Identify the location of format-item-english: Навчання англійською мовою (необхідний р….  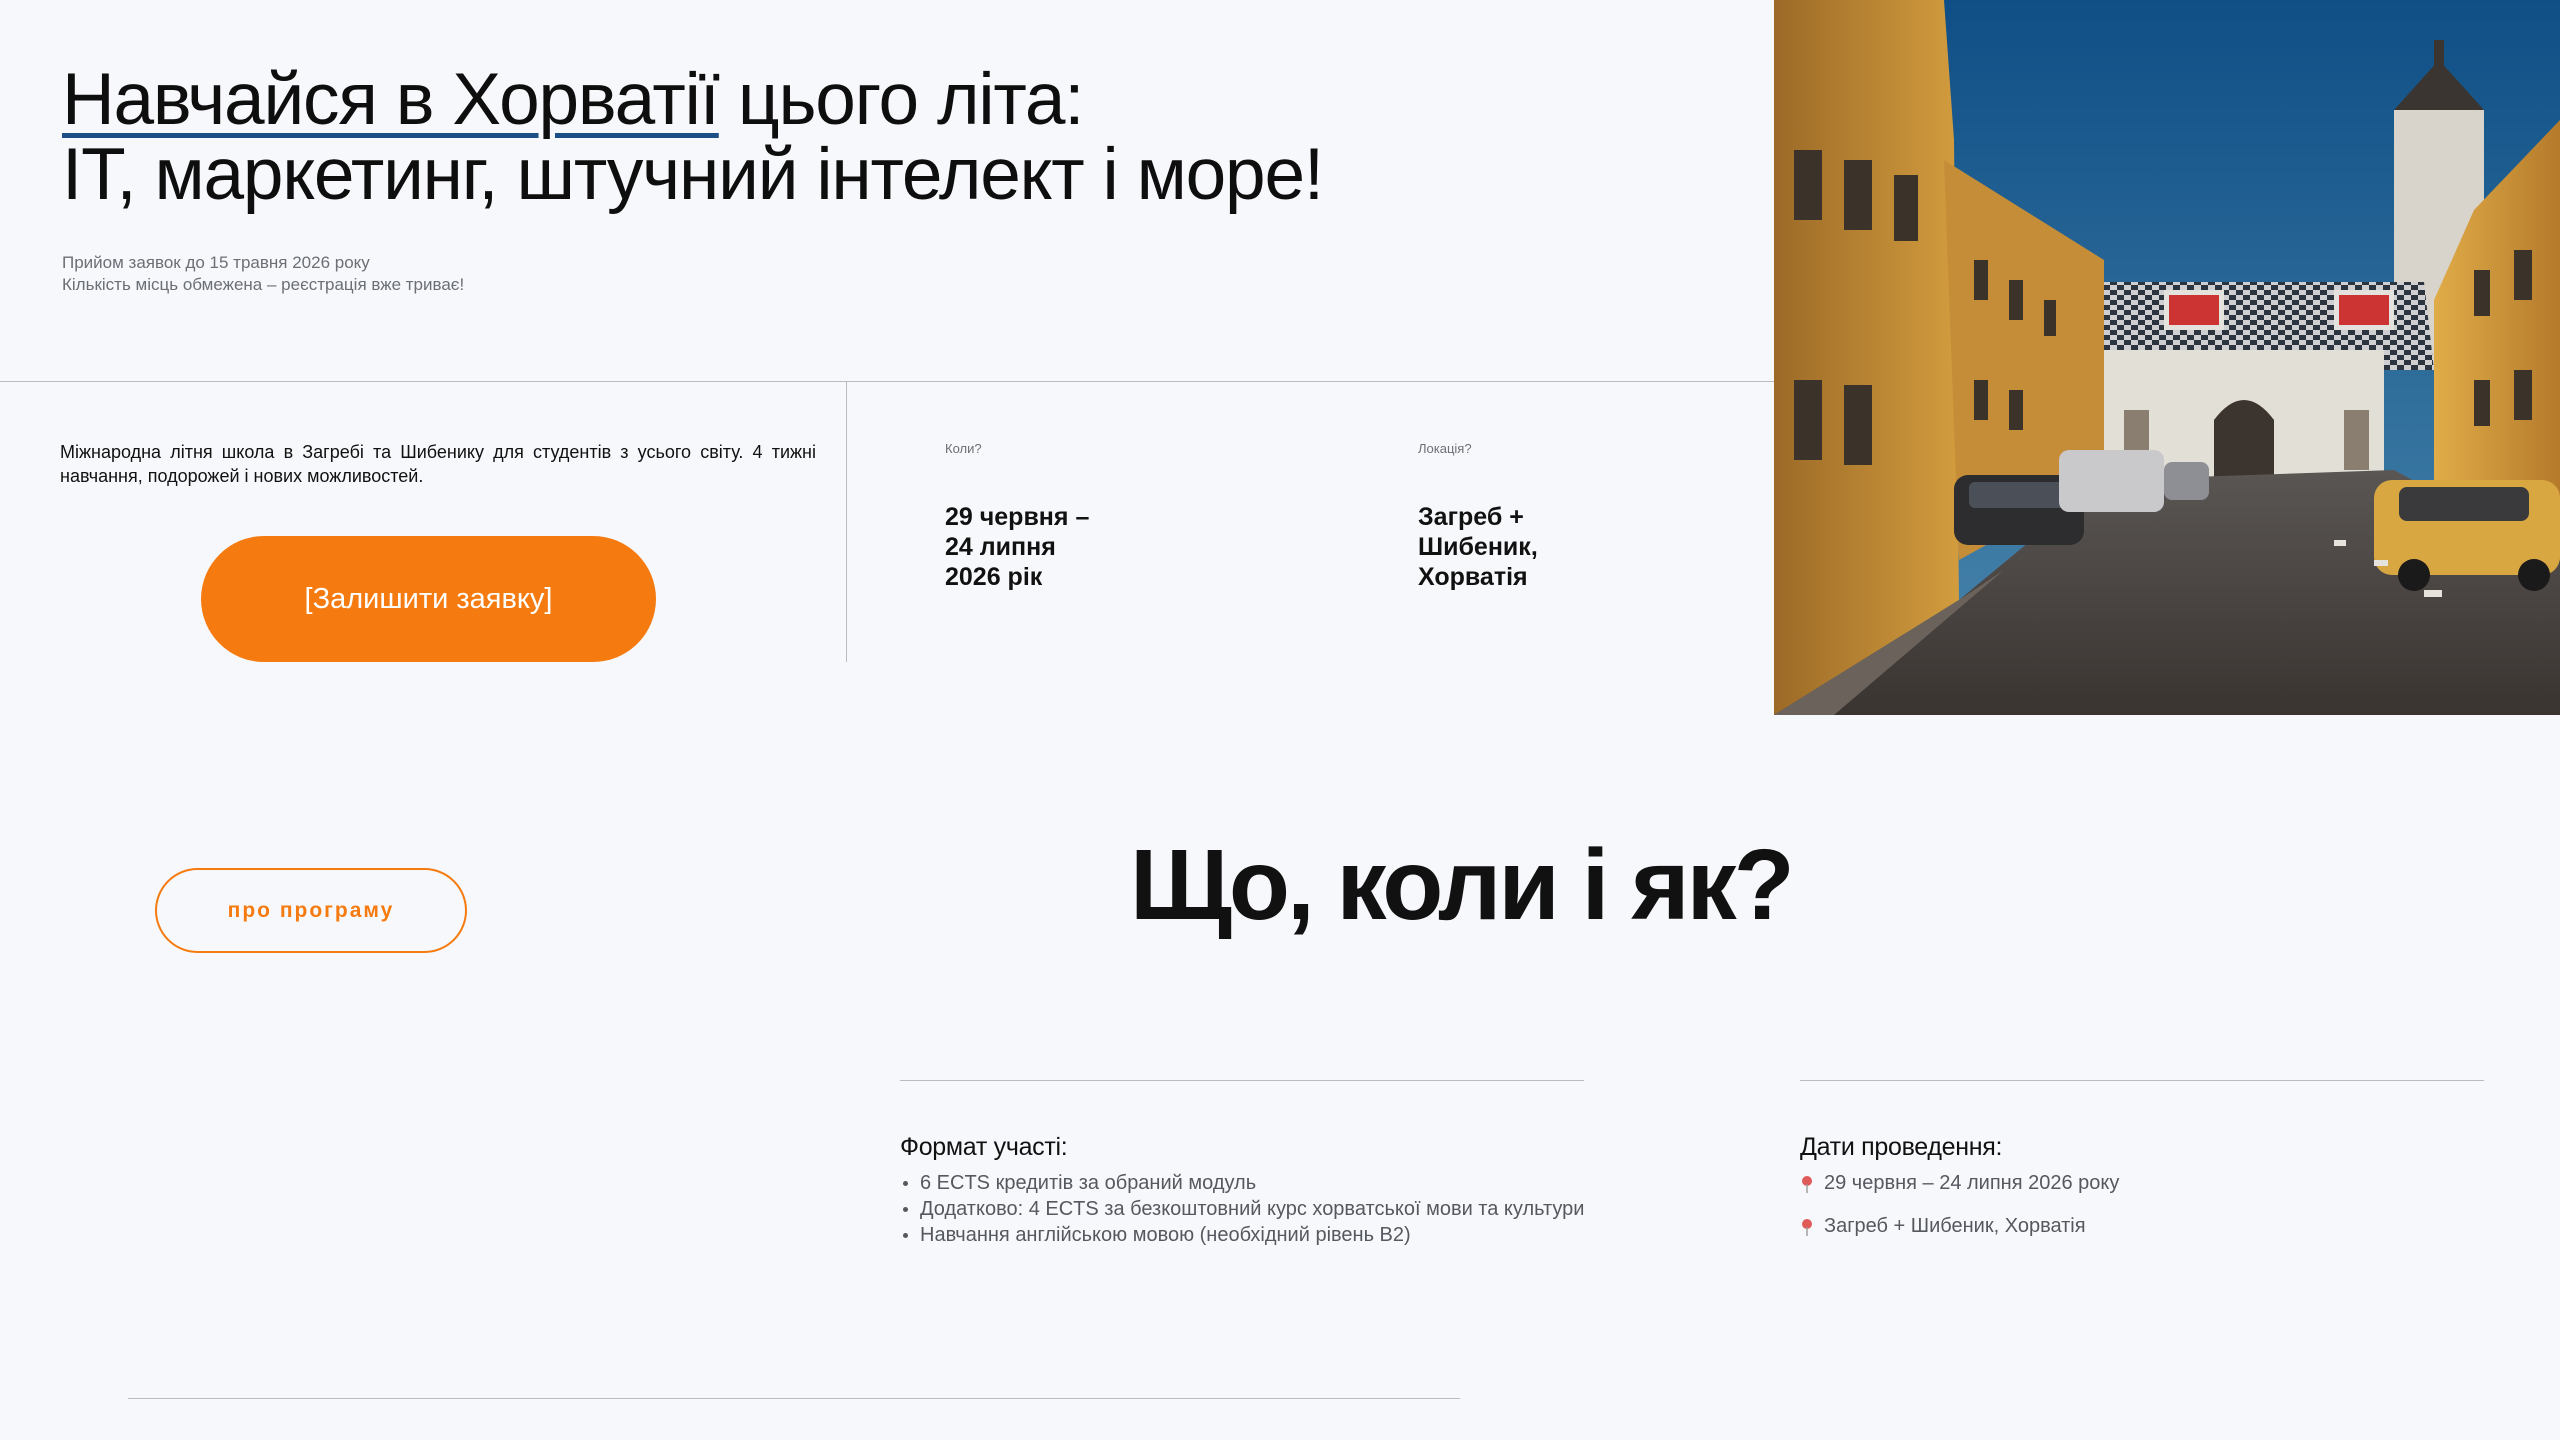
(1242, 1235).